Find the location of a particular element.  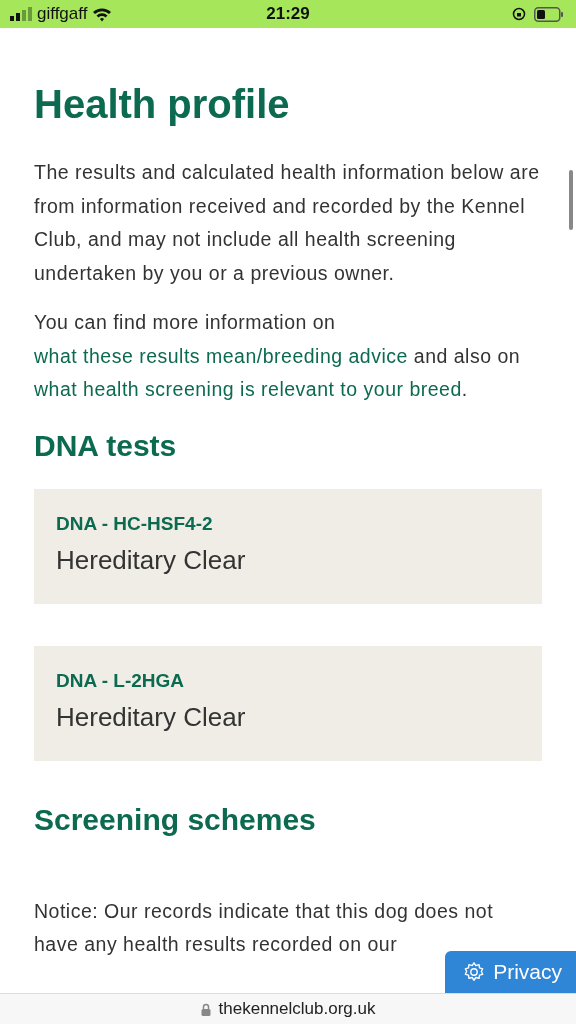

section-heading: Screening schemes is located at coordinates (175, 819).